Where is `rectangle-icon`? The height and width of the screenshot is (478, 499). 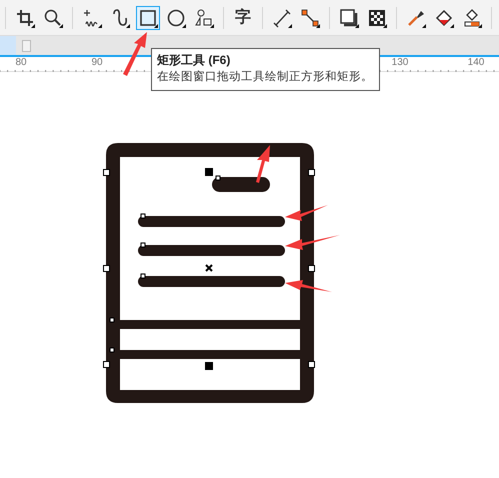 rectangle-icon is located at coordinates (148, 18).